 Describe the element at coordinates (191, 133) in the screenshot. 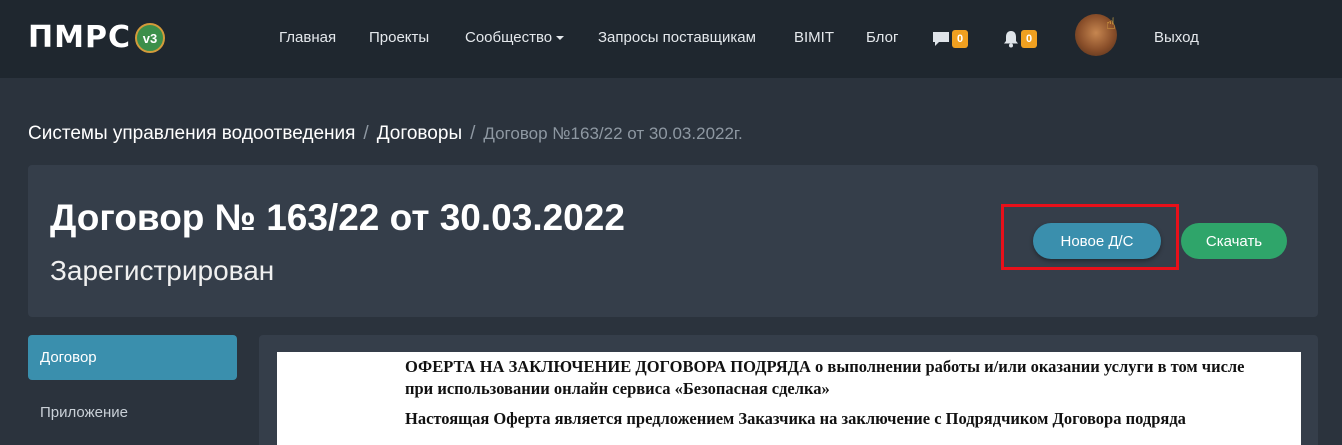

I see `breadcrumb-item-systems: Системы управления водоотведения` at that location.